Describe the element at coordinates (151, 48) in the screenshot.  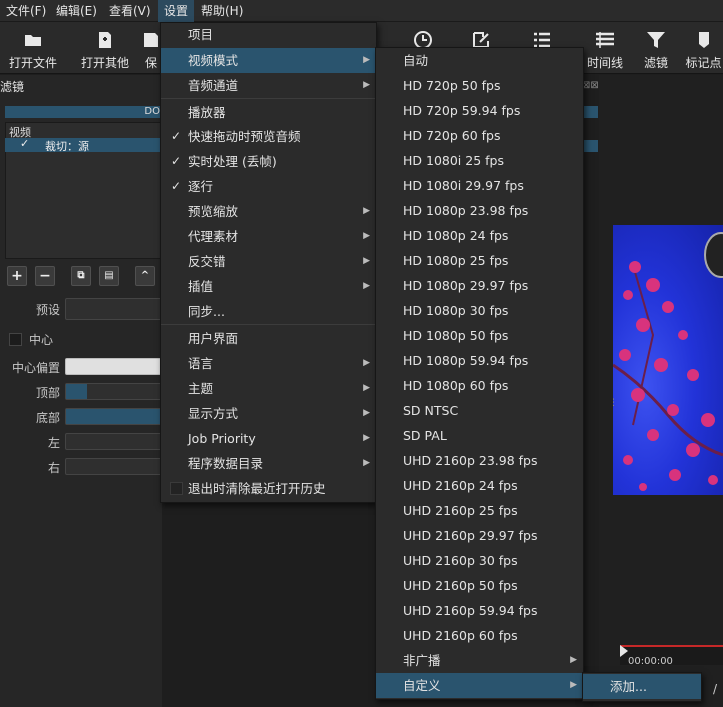
I see `save-button: 保` at that location.